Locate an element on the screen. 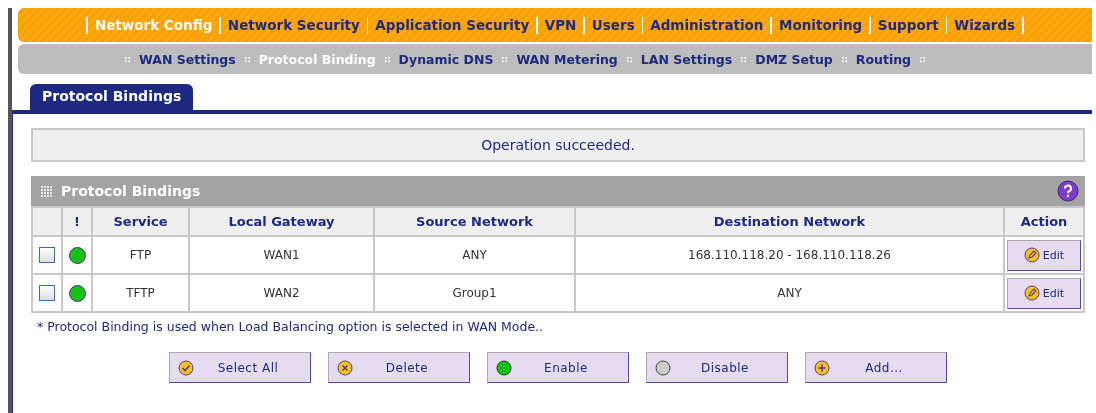 The image size is (1096, 413). table-cell: WAN2 is located at coordinates (281, 293).